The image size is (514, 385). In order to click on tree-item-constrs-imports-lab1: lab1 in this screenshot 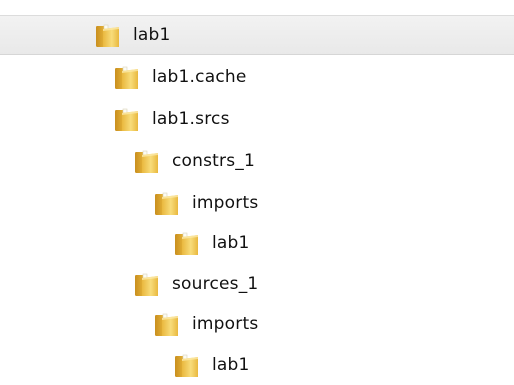, I will do `click(257, 243)`.